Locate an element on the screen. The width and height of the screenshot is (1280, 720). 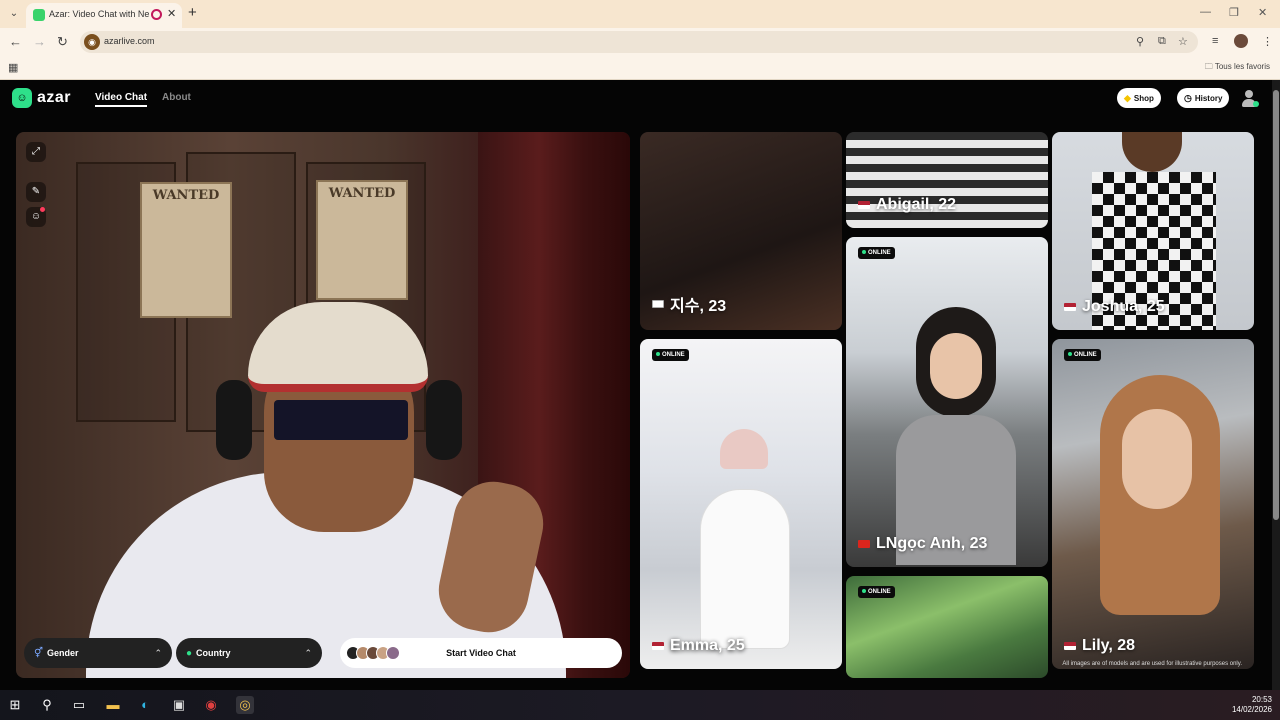
logo-text: azar is located at coordinates (54, 97).